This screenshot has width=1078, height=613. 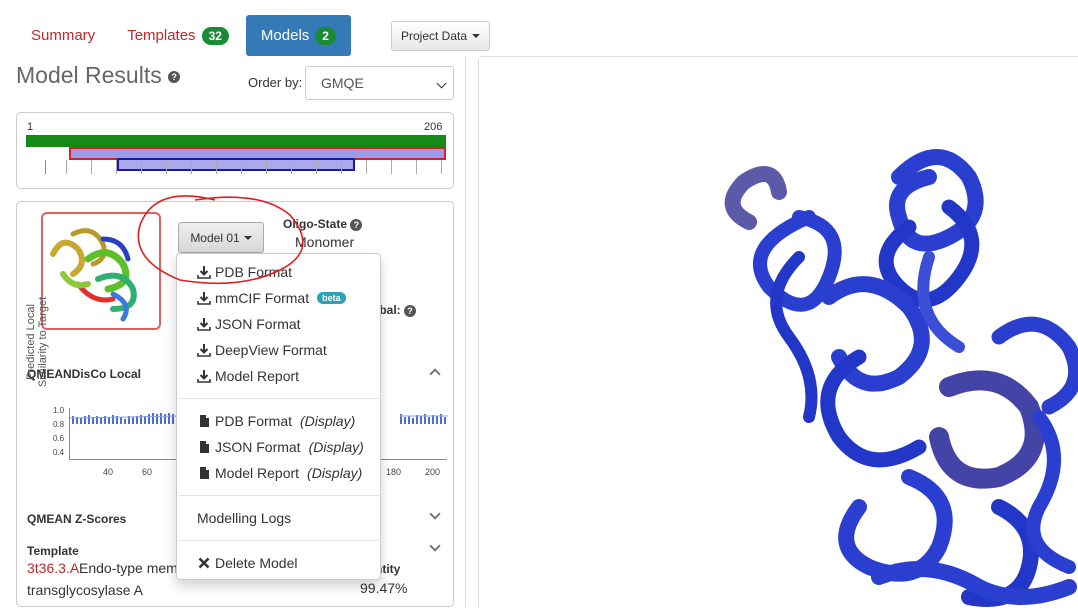 What do you see at coordinates (434, 36) in the screenshot?
I see `project-data-label: Project Data` at bounding box center [434, 36].